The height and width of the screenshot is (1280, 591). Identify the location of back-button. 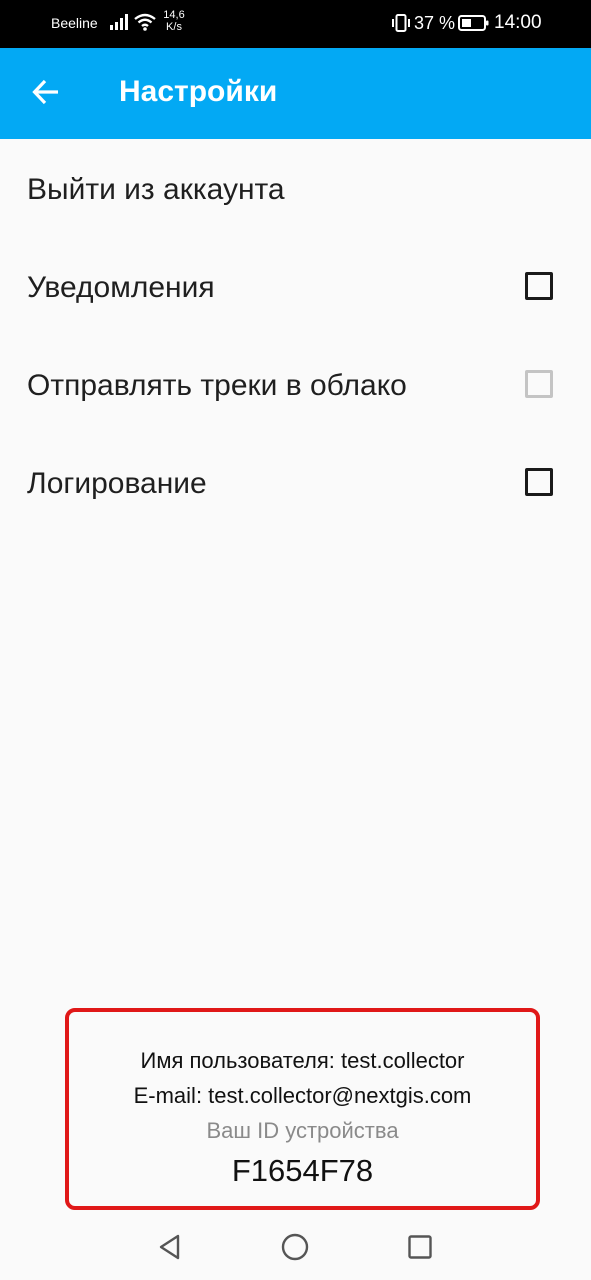
(46, 94).